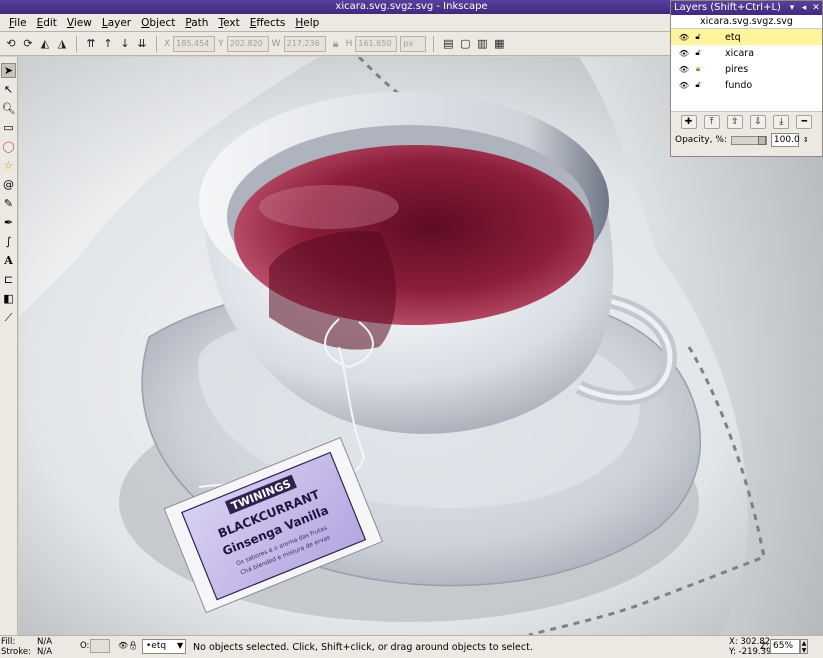 Image resolution: width=823 pixels, height=658 pixels. What do you see at coordinates (8, 222) in the screenshot?
I see `pen-tool-icon: ✒` at bounding box center [8, 222].